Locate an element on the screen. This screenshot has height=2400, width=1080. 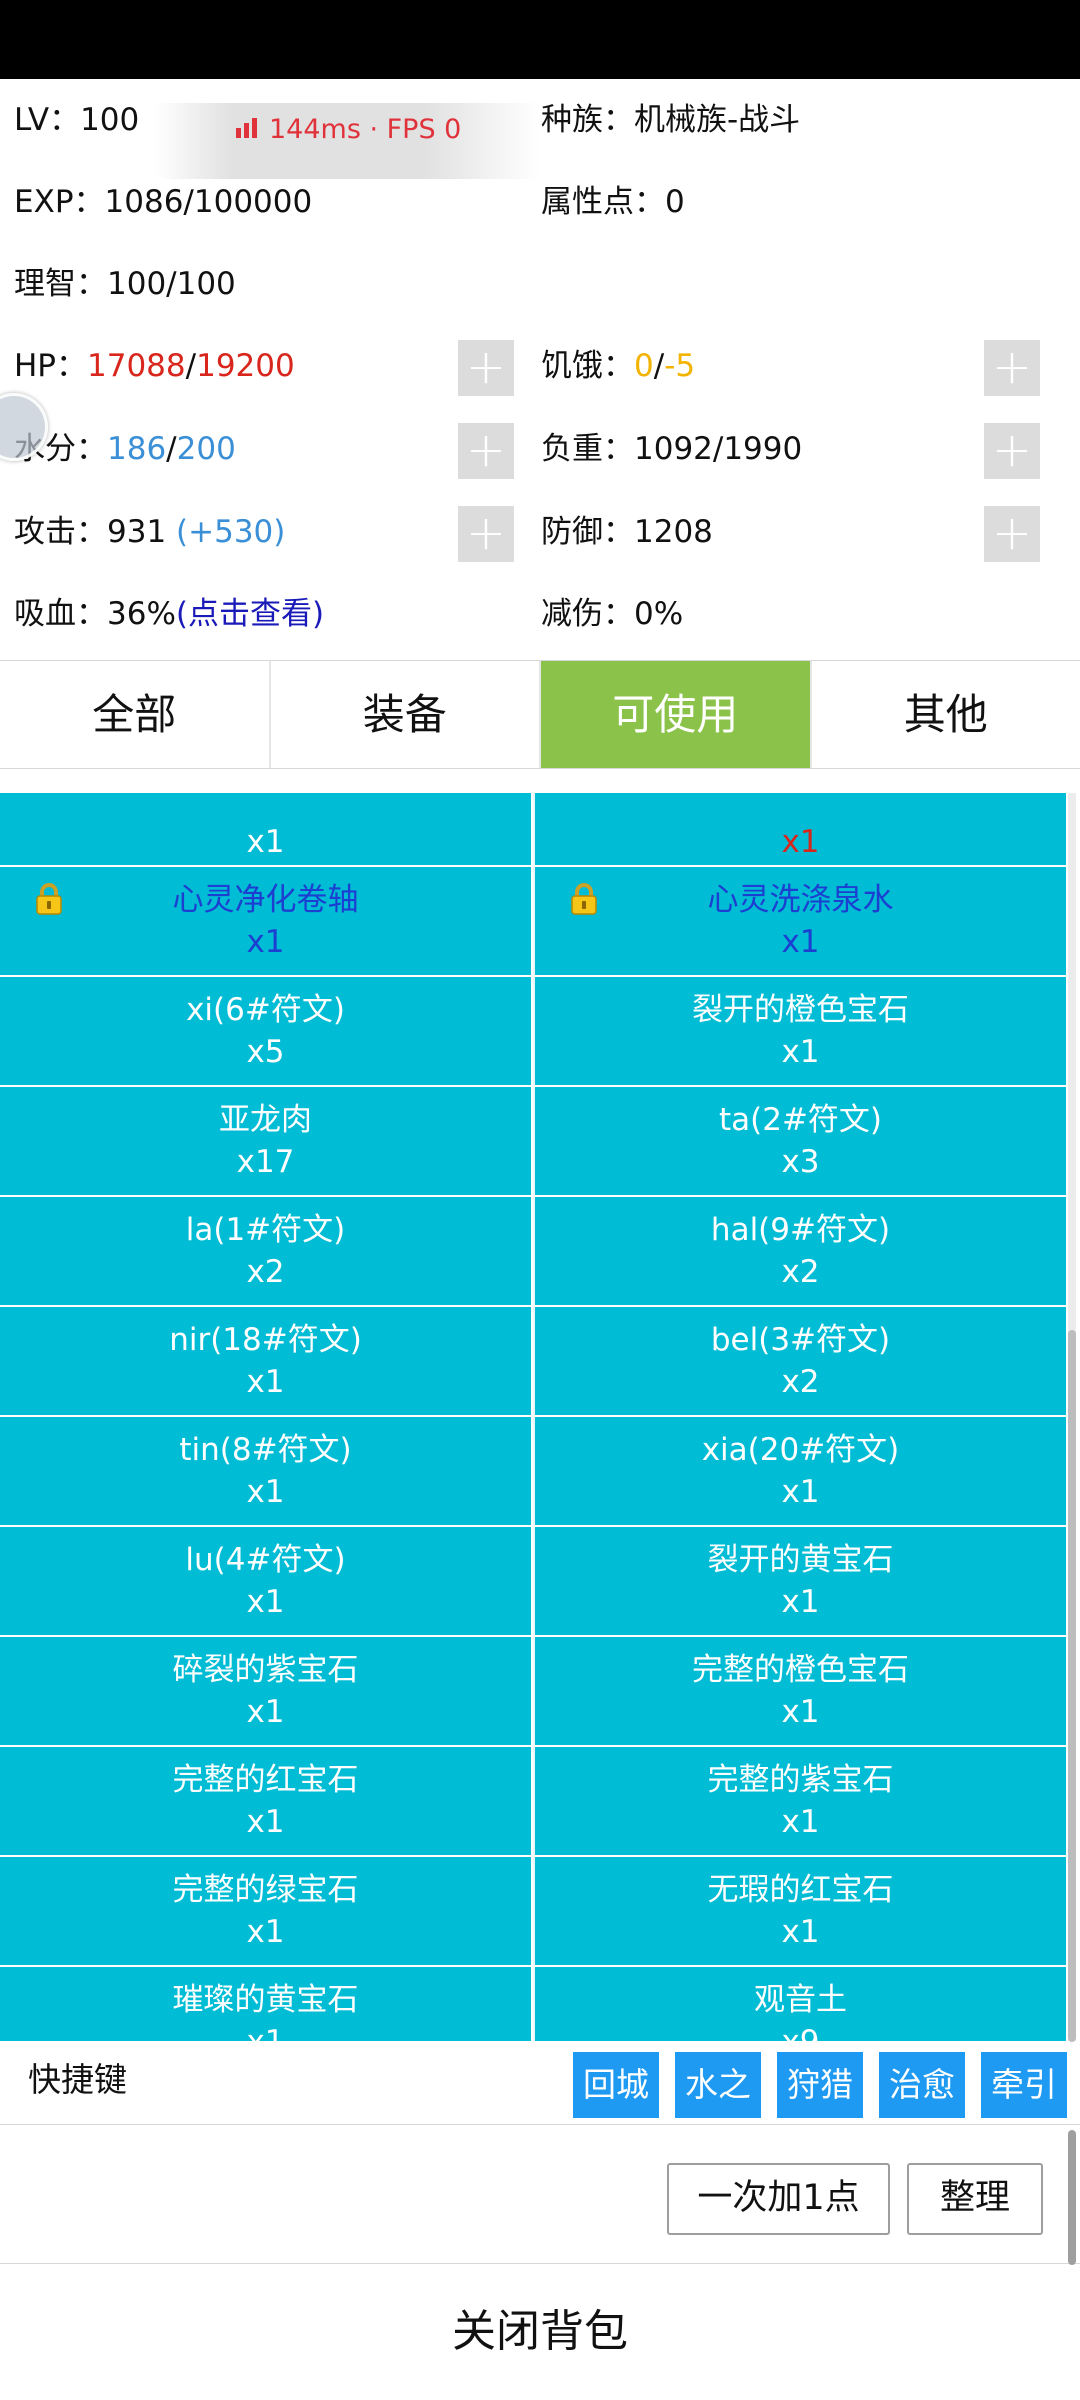
hunger-plus-button: + is located at coordinates (1012, 368).